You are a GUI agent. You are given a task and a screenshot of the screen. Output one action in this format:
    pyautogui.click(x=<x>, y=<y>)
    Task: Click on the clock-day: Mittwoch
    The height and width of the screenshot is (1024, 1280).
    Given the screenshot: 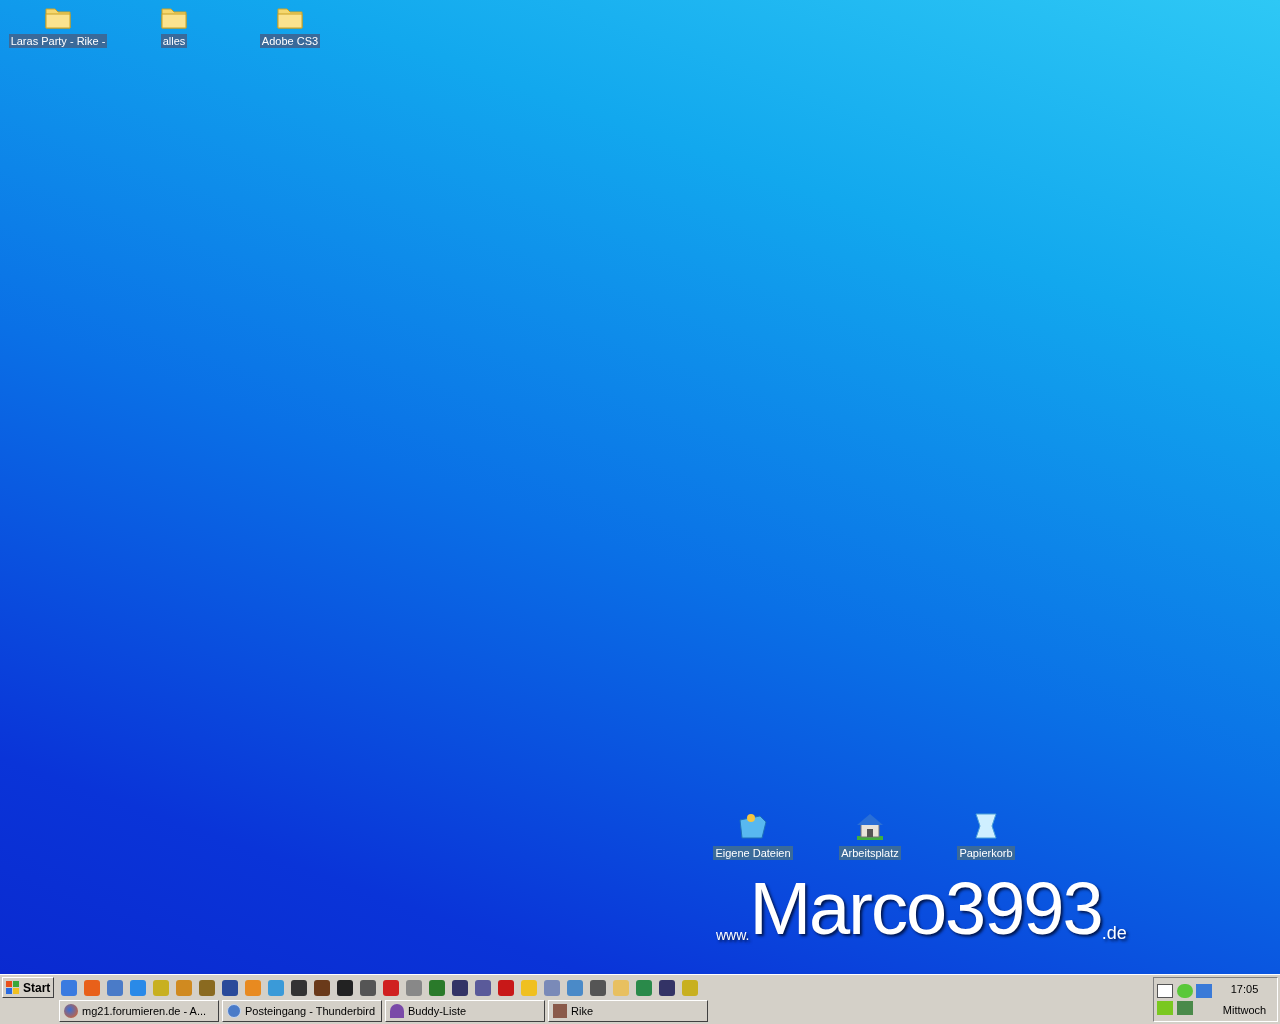 What is the action you would take?
    pyautogui.click(x=1244, y=1010)
    